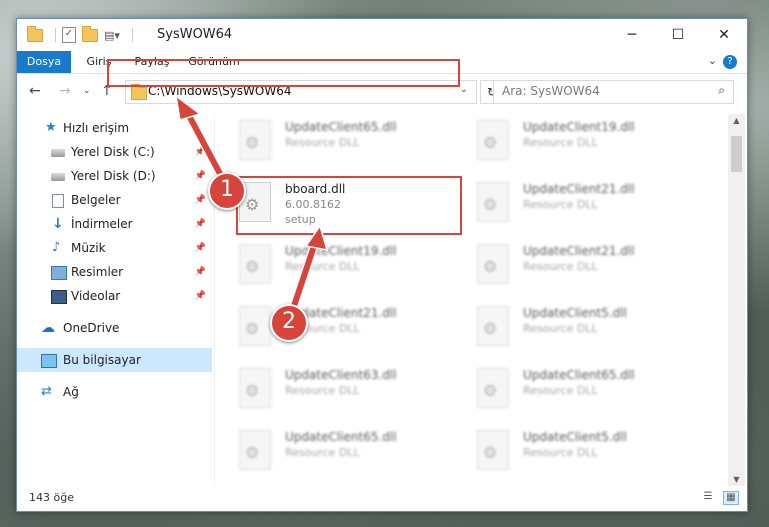  Describe the element at coordinates (251, 208) in the screenshot. I see `annotation-arrows` at that location.